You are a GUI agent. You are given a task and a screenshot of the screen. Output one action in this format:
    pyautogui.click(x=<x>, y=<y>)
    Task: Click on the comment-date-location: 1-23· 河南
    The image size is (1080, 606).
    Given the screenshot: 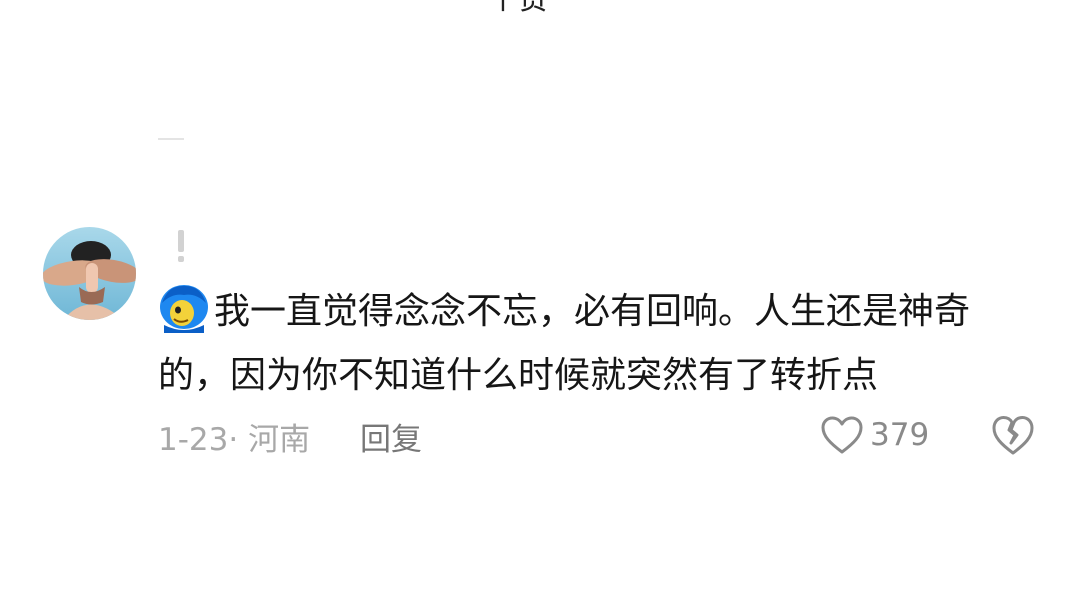 What is the action you would take?
    pyautogui.click(x=234, y=440)
    